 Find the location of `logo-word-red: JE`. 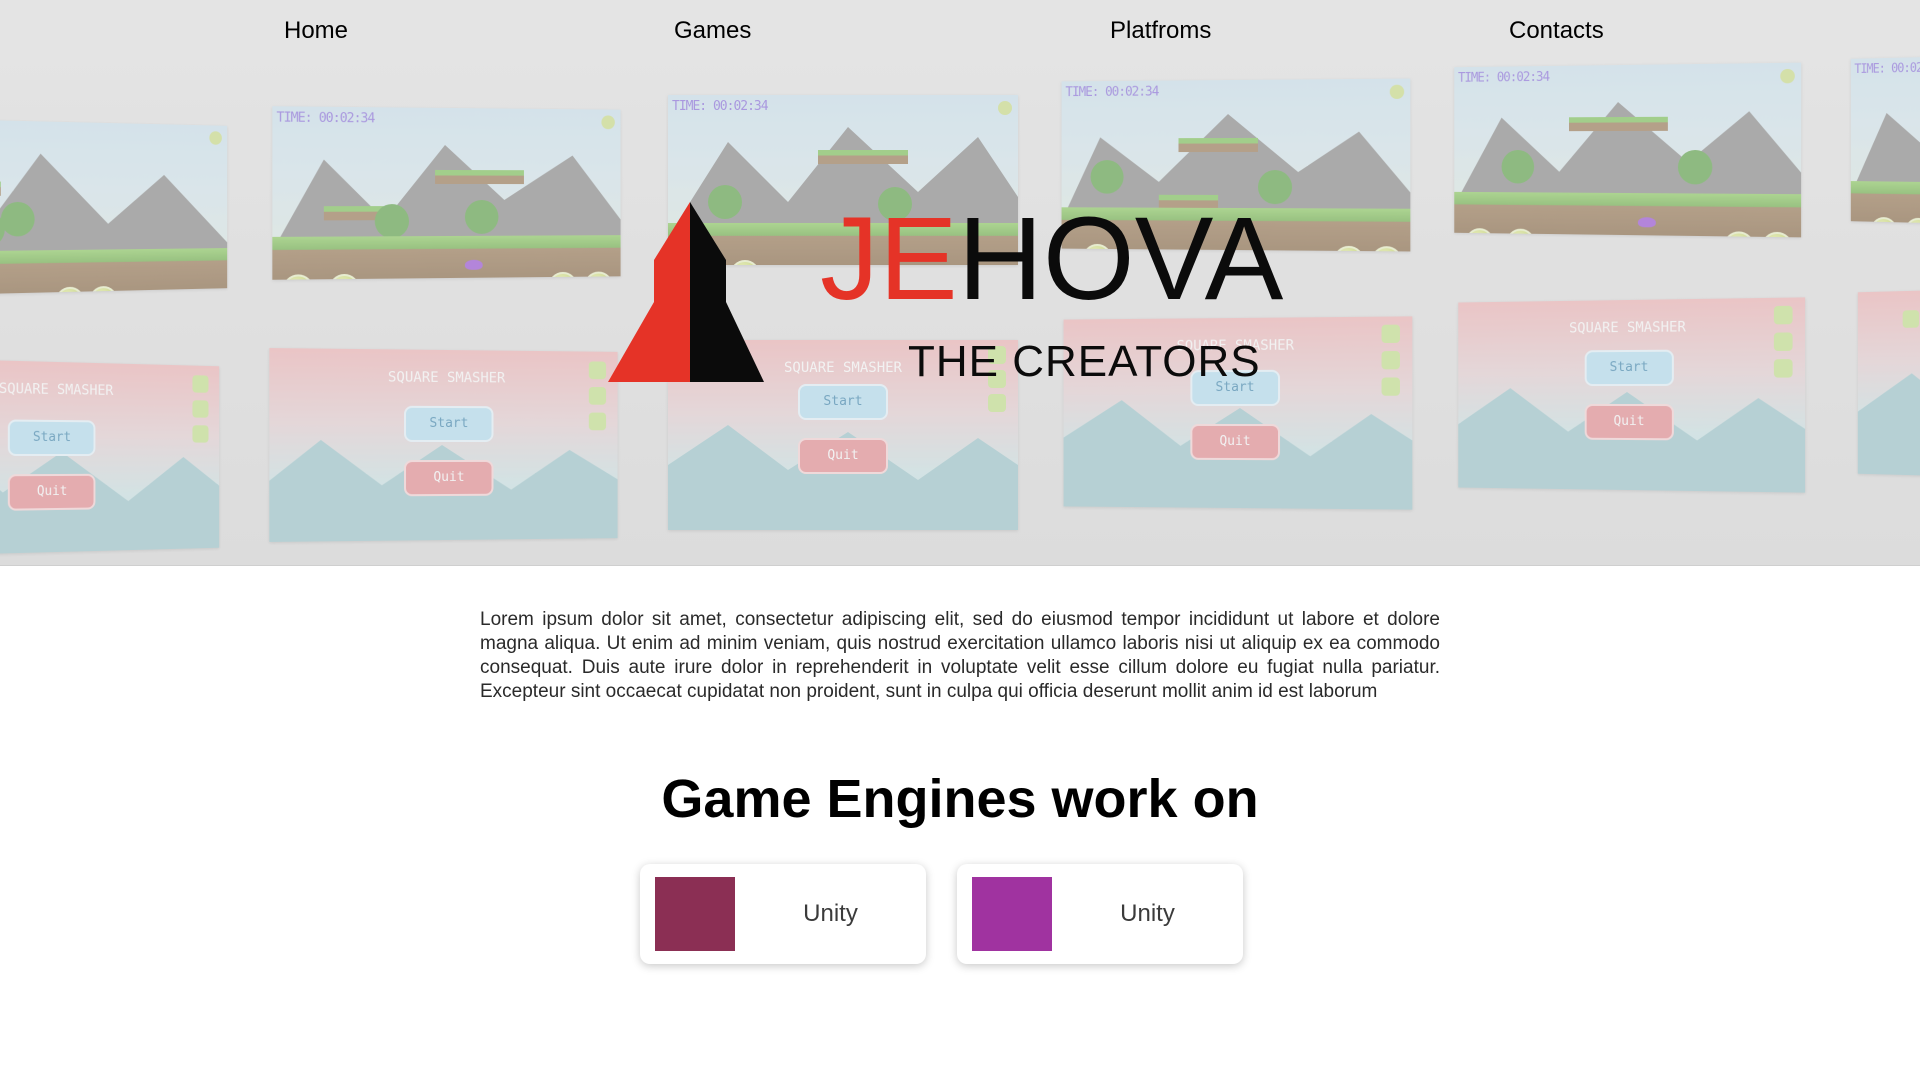

logo-word-red: JE is located at coordinates (889, 259).